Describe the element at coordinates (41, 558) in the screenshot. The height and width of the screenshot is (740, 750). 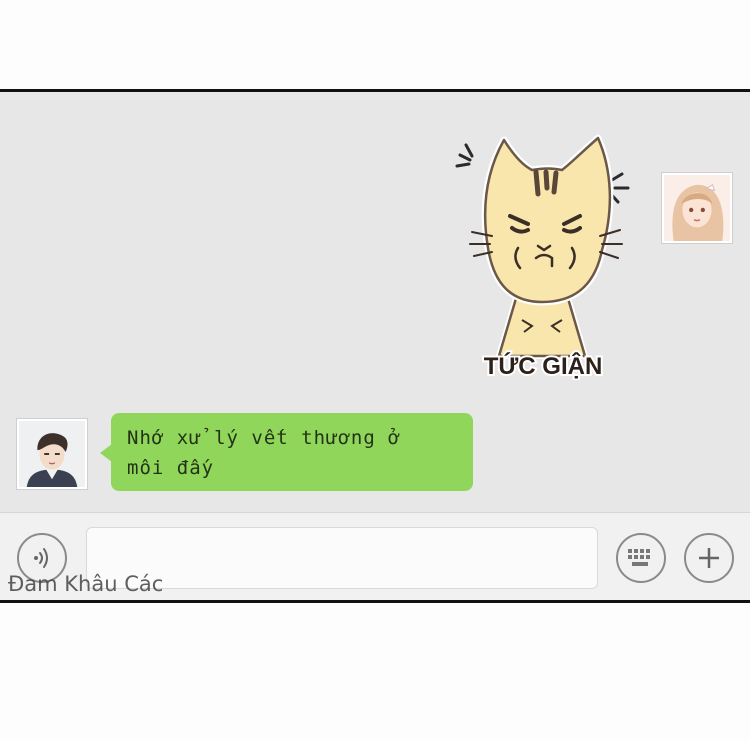
I see `voice-wave-icon` at that location.